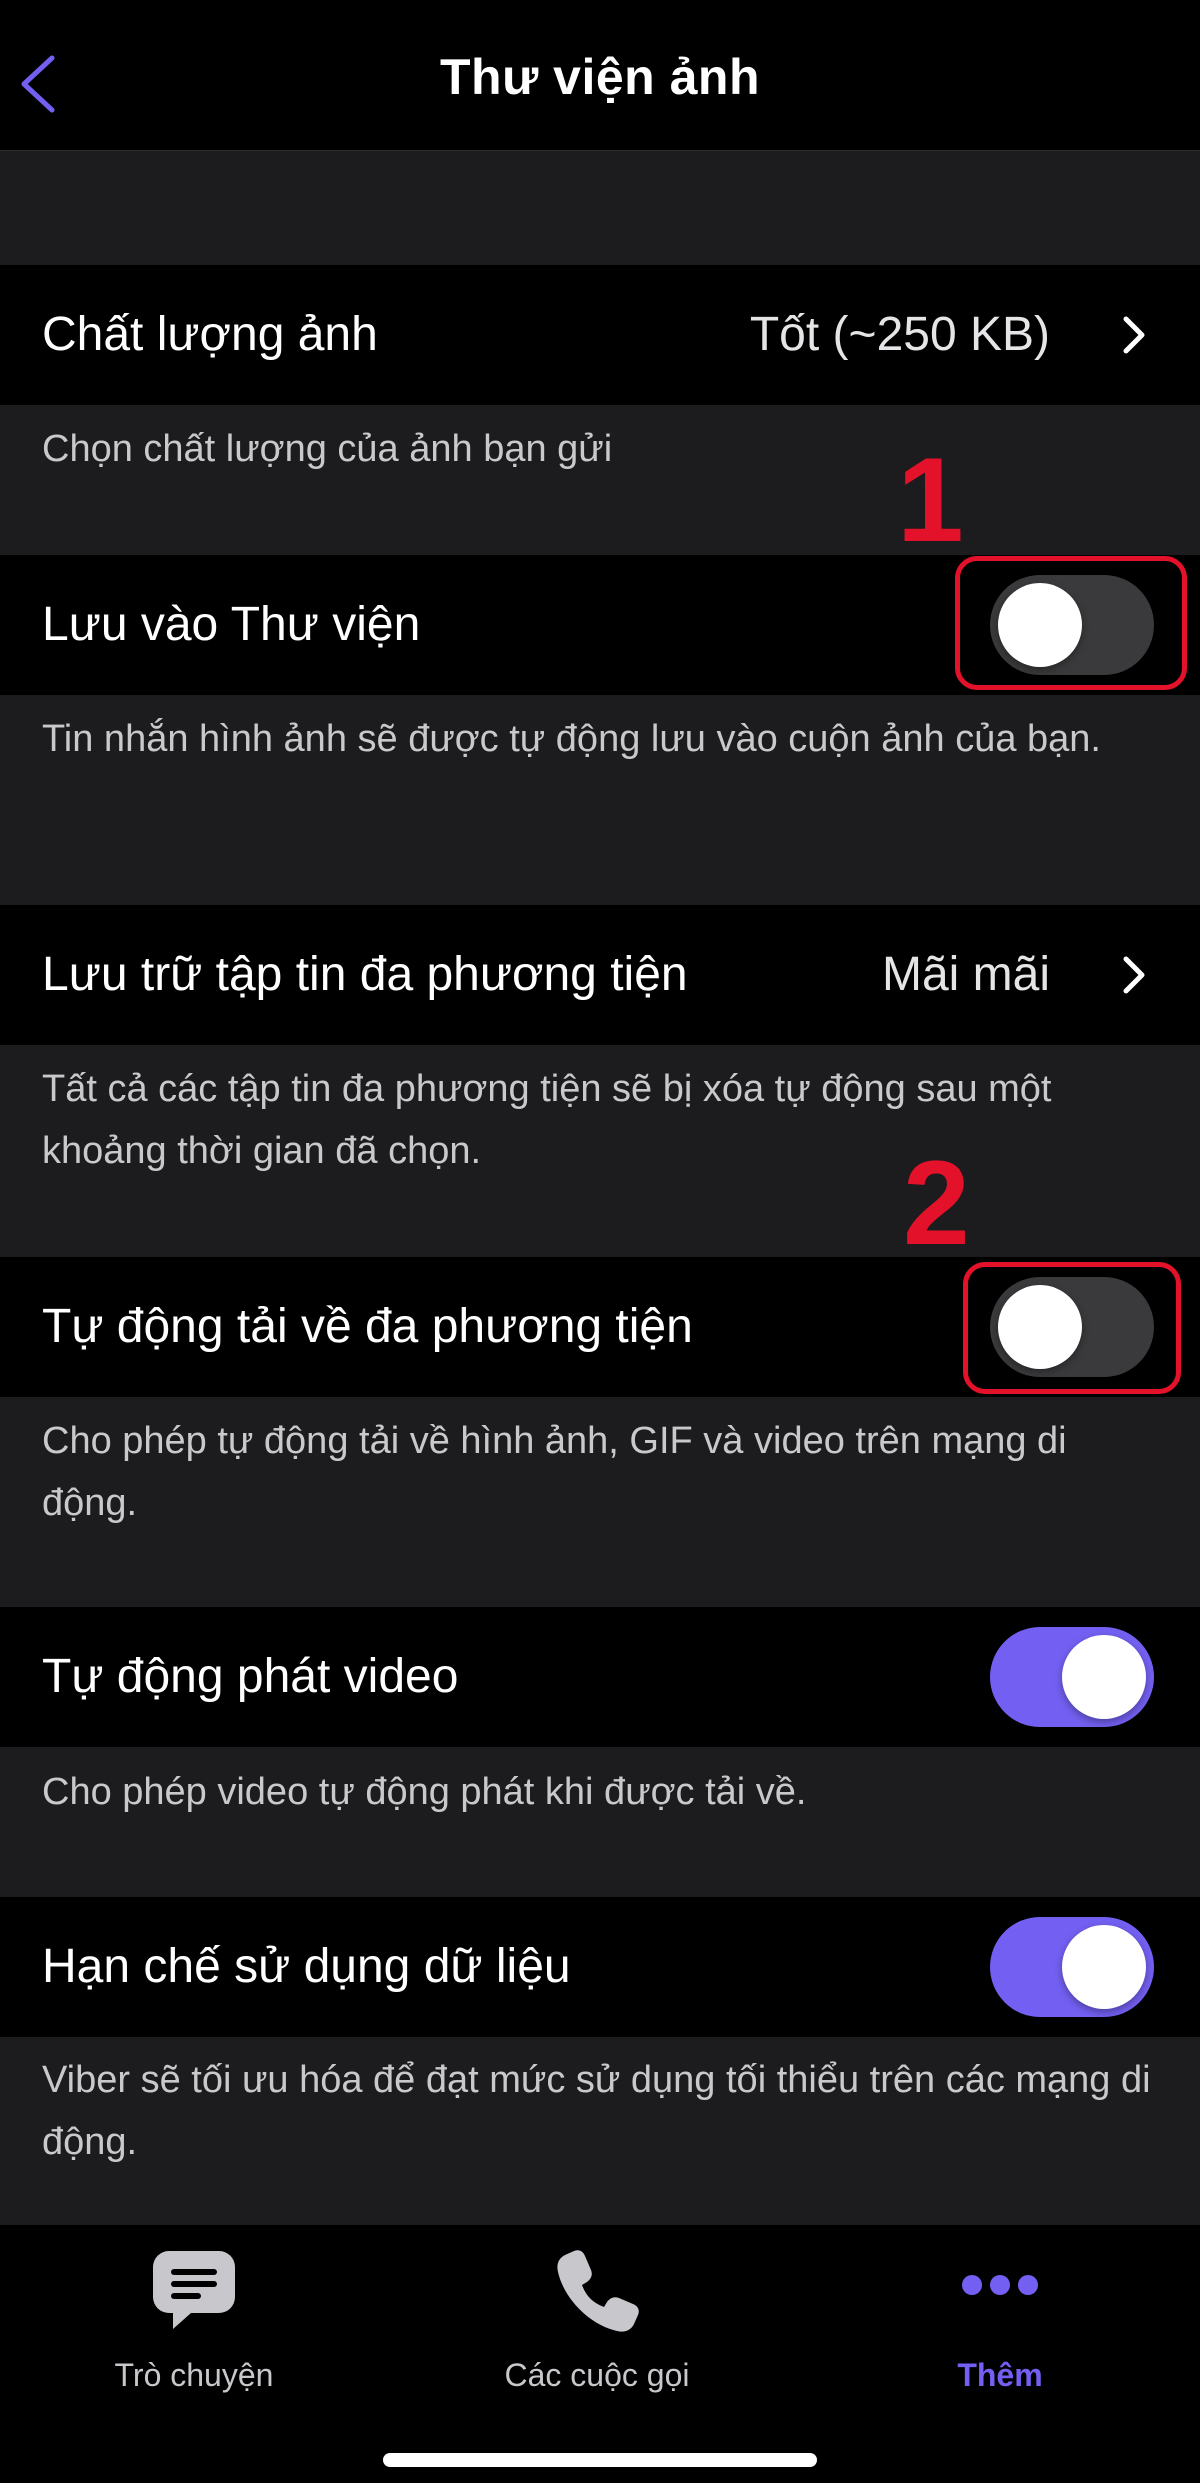  What do you see at coordinates (598, 2291) in the screenshot?
I see `phone-icon` at bounding box center [598, 2291].